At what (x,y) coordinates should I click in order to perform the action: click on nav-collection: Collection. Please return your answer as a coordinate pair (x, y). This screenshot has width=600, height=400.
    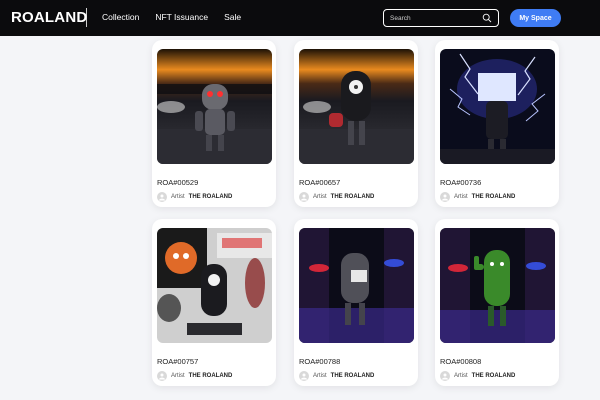
    Looking at the image, I should click on (120, 17).